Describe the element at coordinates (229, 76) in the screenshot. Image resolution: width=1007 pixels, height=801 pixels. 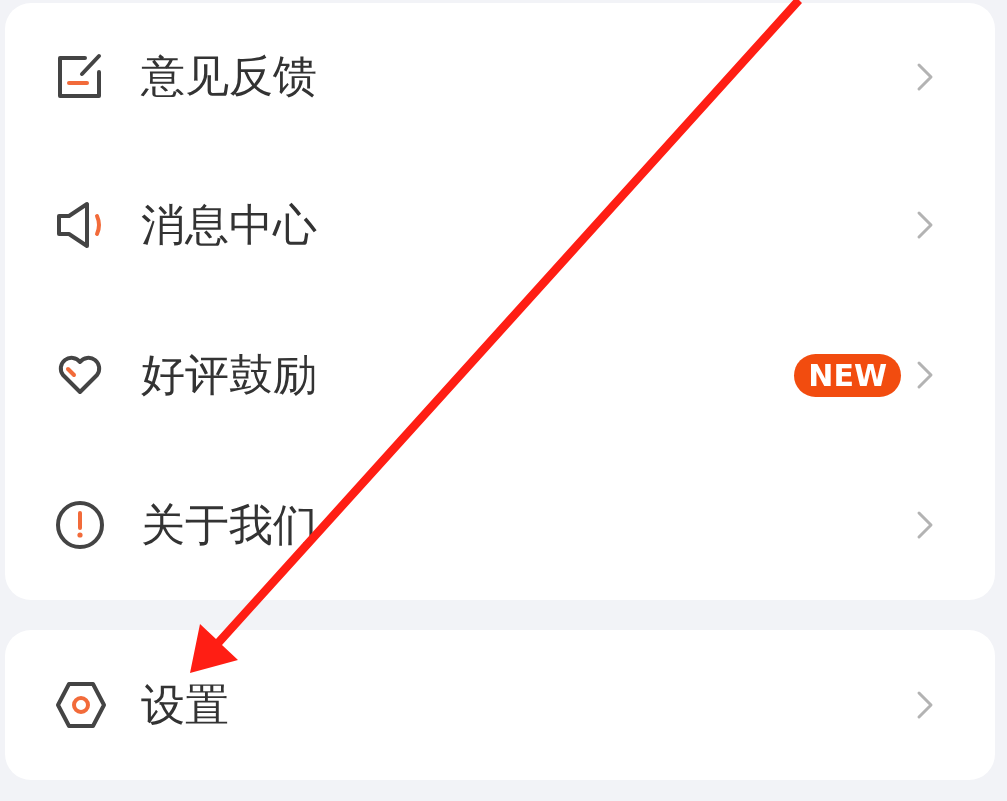
I see `menu-label: 意见反馈` at that location.